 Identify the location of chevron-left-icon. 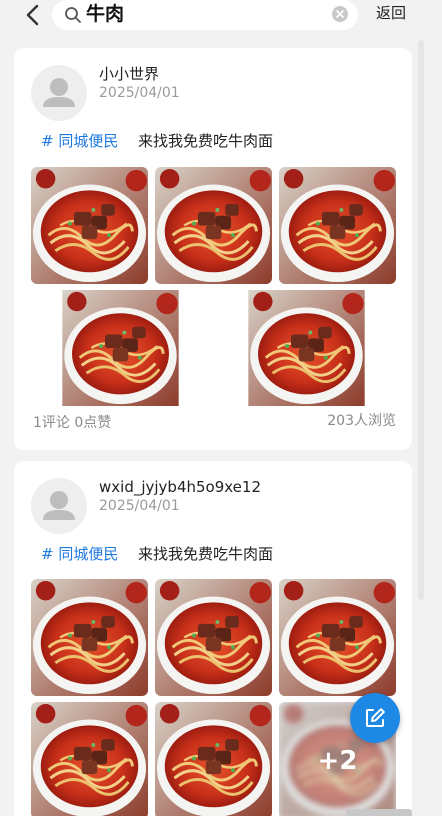
(32, 15).